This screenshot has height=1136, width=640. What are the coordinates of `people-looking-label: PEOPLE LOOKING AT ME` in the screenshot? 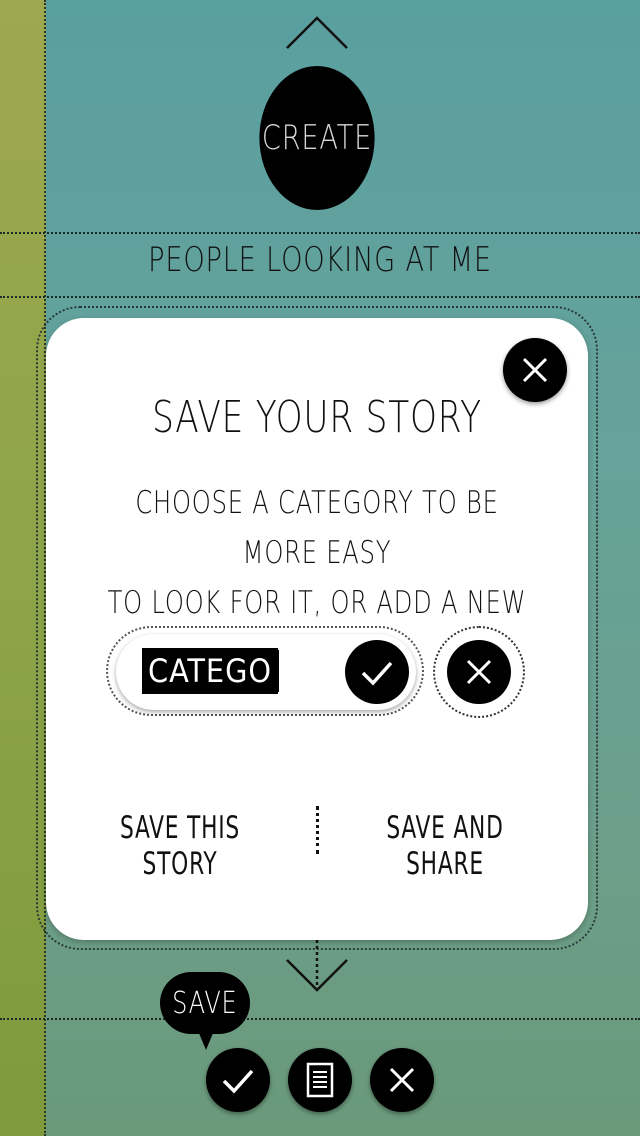 It's located at (320, 260).